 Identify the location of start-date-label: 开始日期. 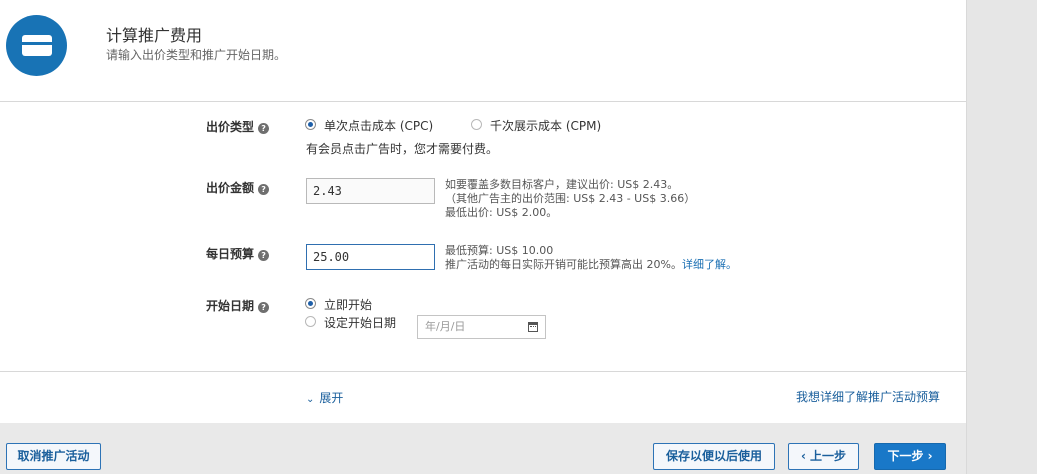
(230, 306).